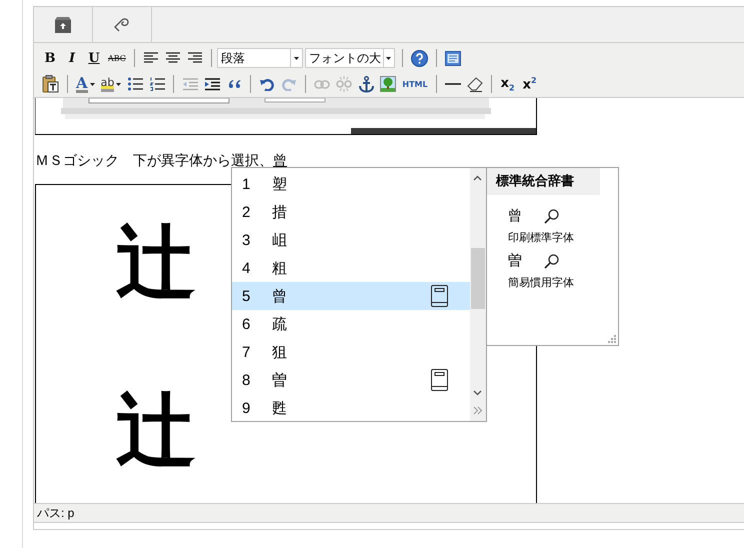 The width and height of the screenshot is (744, 548). I want to click on redo-icon, so click(289, 84).